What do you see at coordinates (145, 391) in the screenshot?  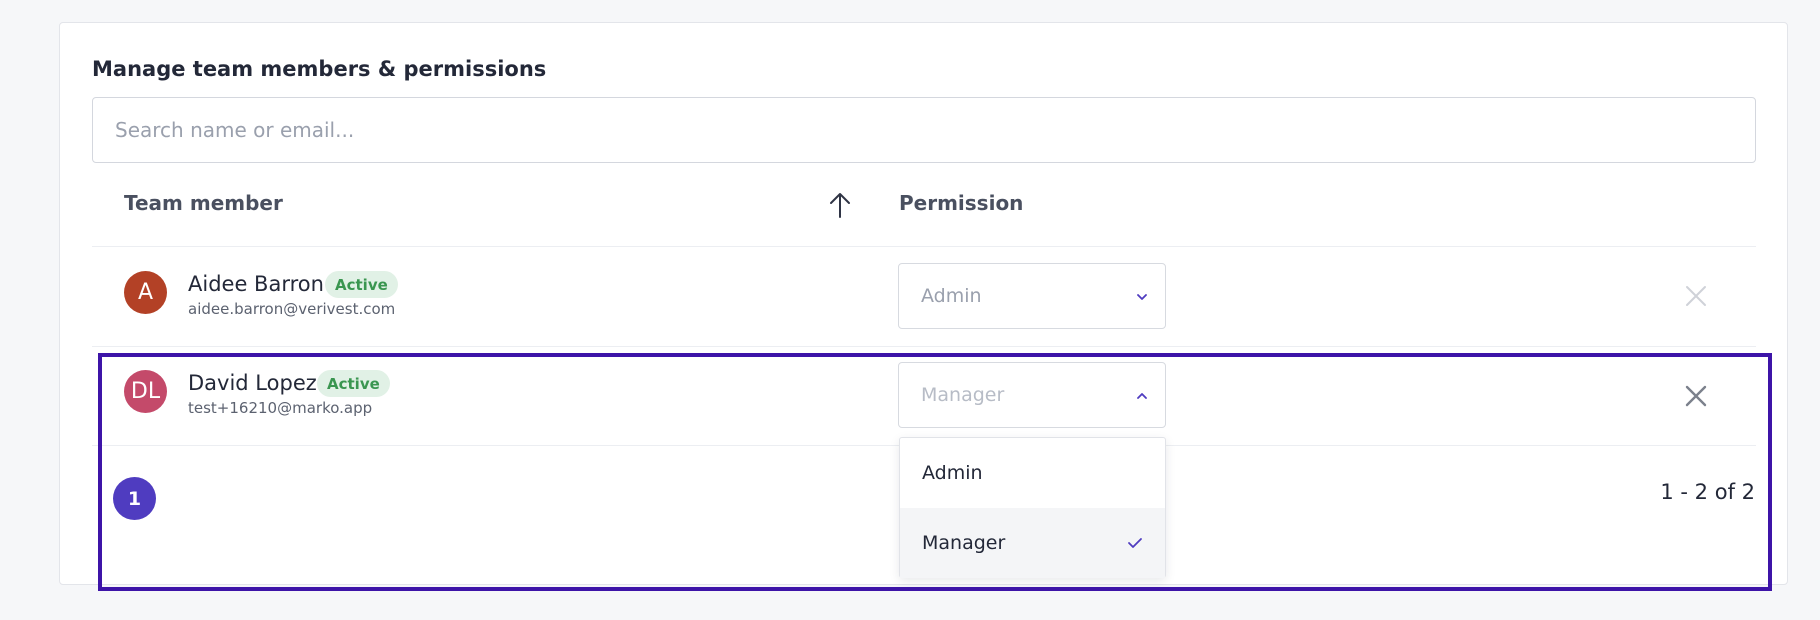 I see `avatar: DL` at bounding box center [145, 391].